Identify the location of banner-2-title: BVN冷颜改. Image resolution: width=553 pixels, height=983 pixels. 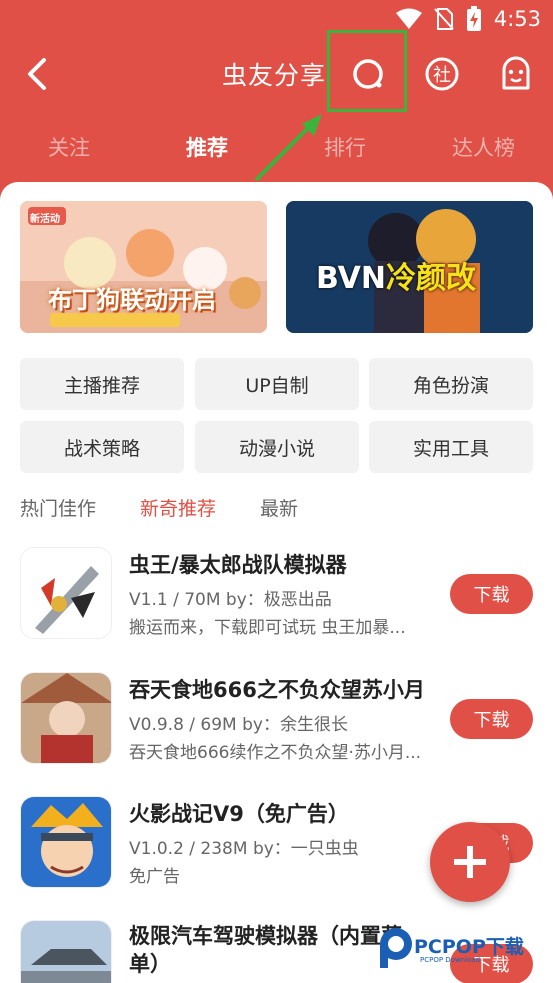
(396, 278).